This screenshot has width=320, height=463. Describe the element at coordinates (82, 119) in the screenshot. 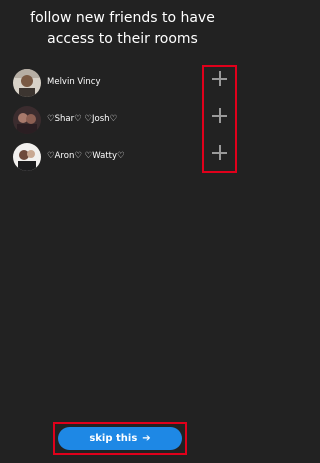

I see `user-name: ♡Shar♡ ♡Josh♡` at that location.